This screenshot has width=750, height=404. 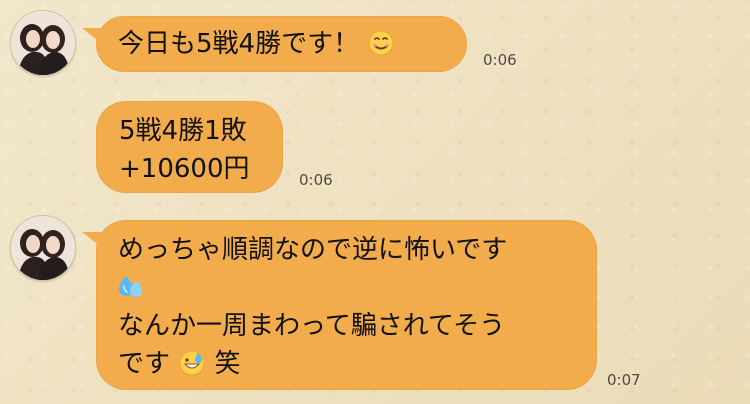 I want to click on message-bubble: 今日も5戦4勝です！, so click(x=281, y=44).